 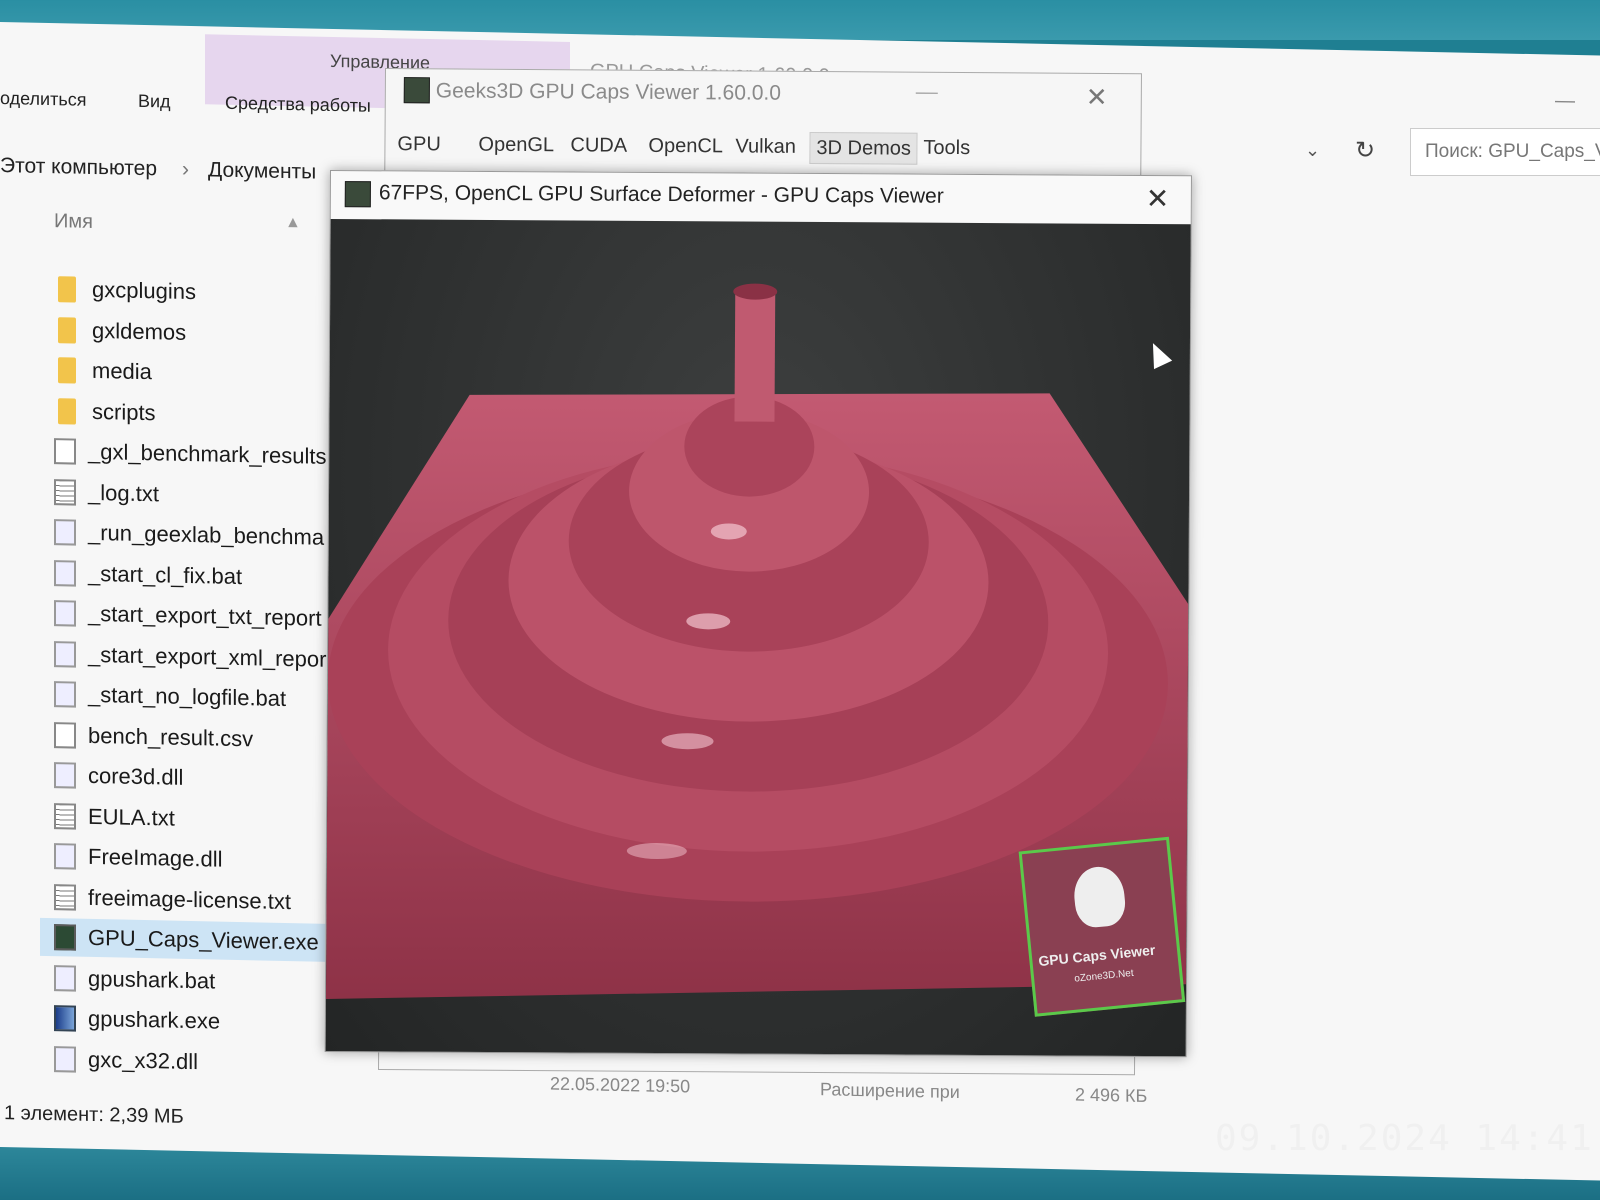 I want to click on logo-subtext: oZone3D.Net, so click(x=1104, y=976).